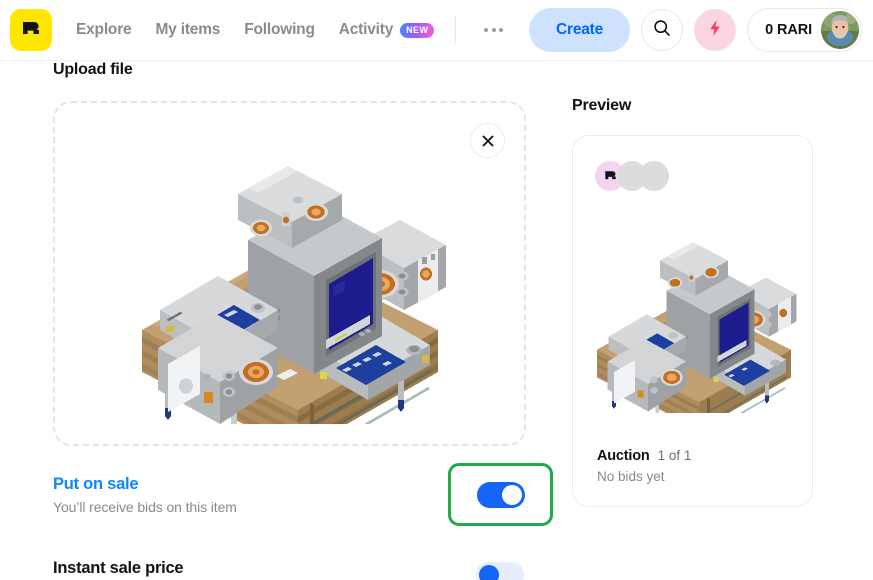  I want to click on instant-sale-toggle-wrap, so click(500, 571).